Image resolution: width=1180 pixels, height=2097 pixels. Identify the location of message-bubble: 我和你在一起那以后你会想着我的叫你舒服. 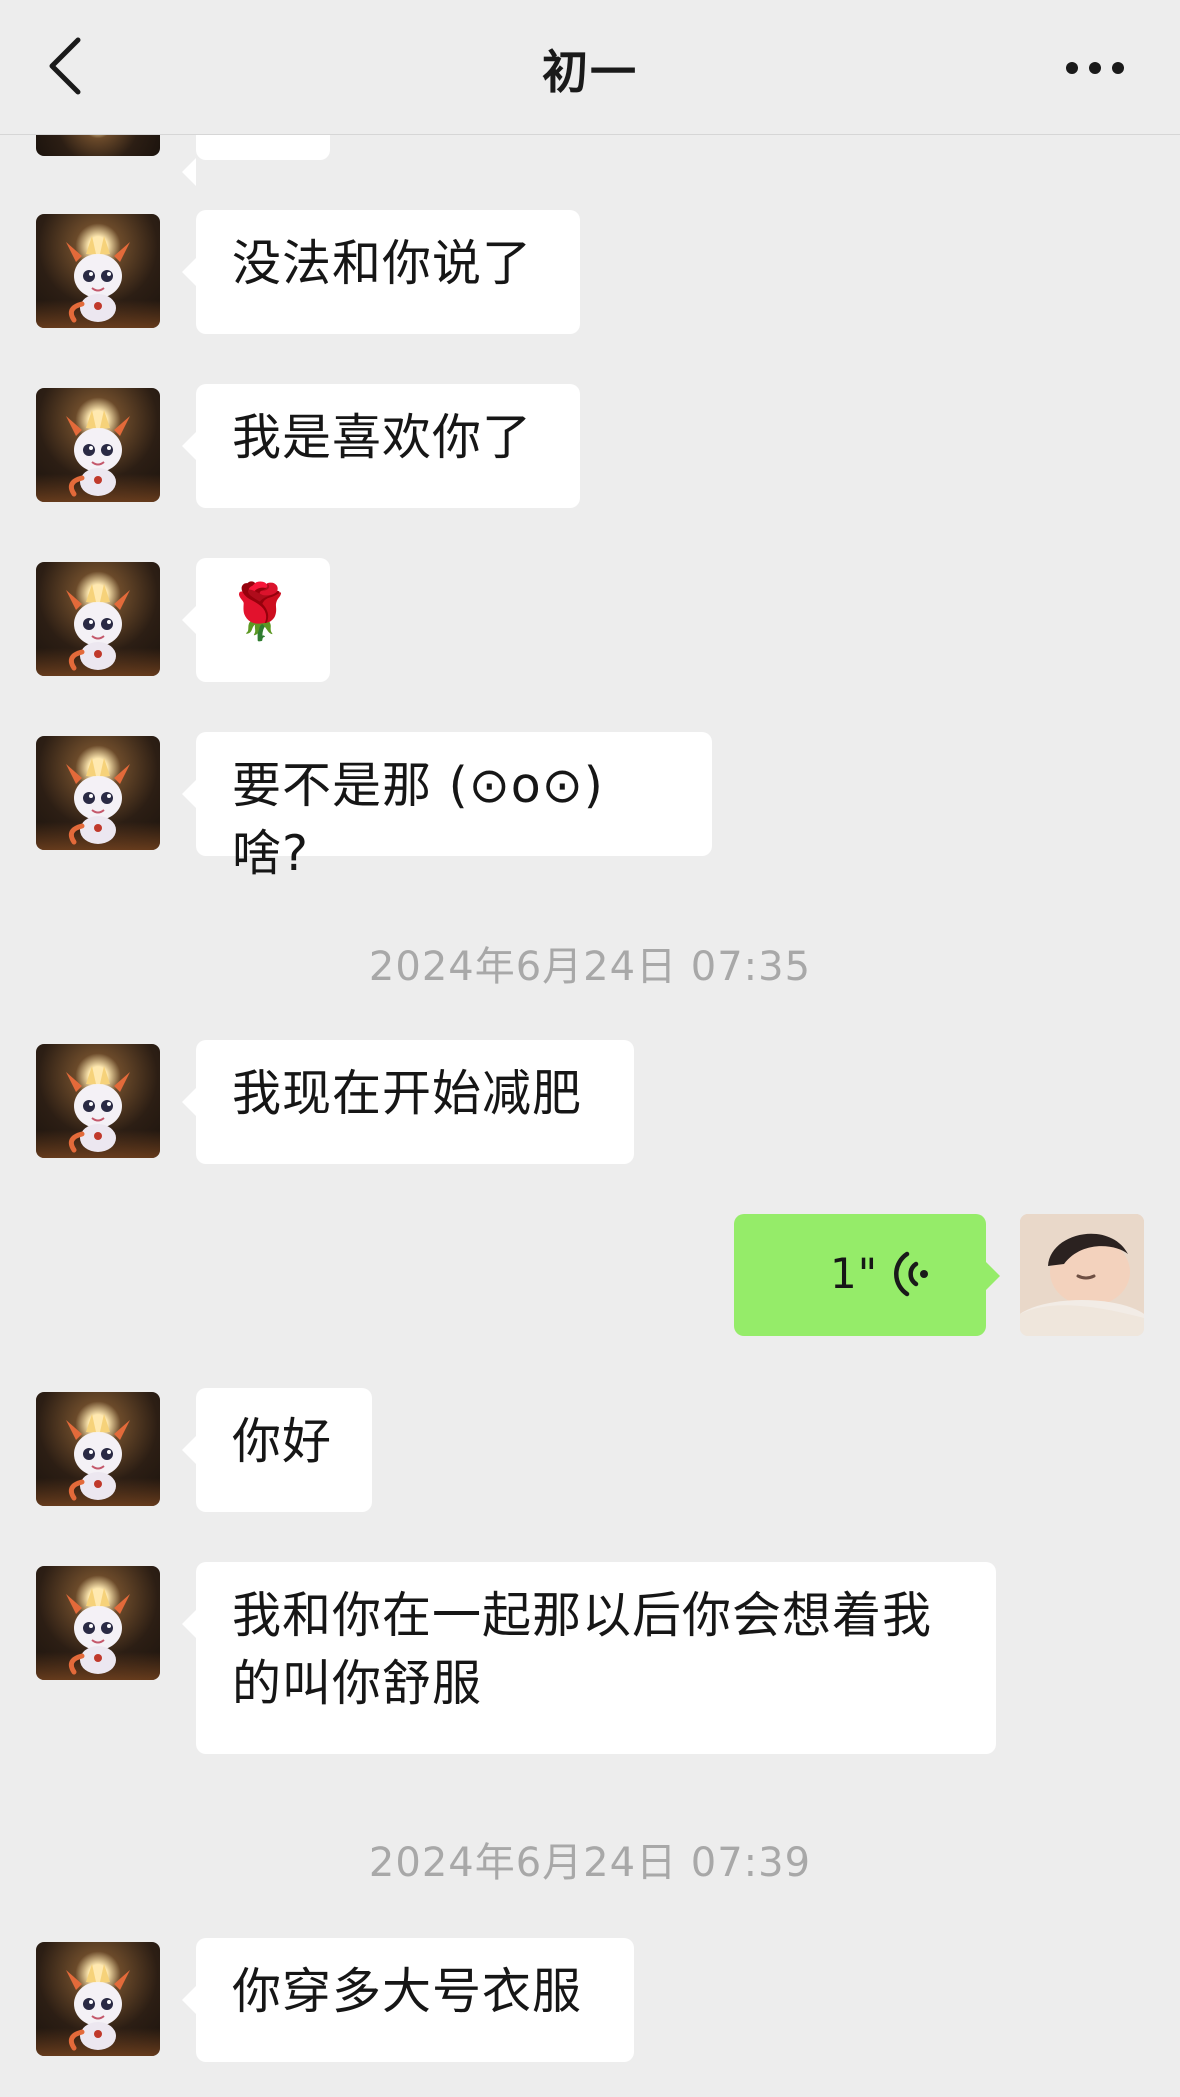
(589, 1658).